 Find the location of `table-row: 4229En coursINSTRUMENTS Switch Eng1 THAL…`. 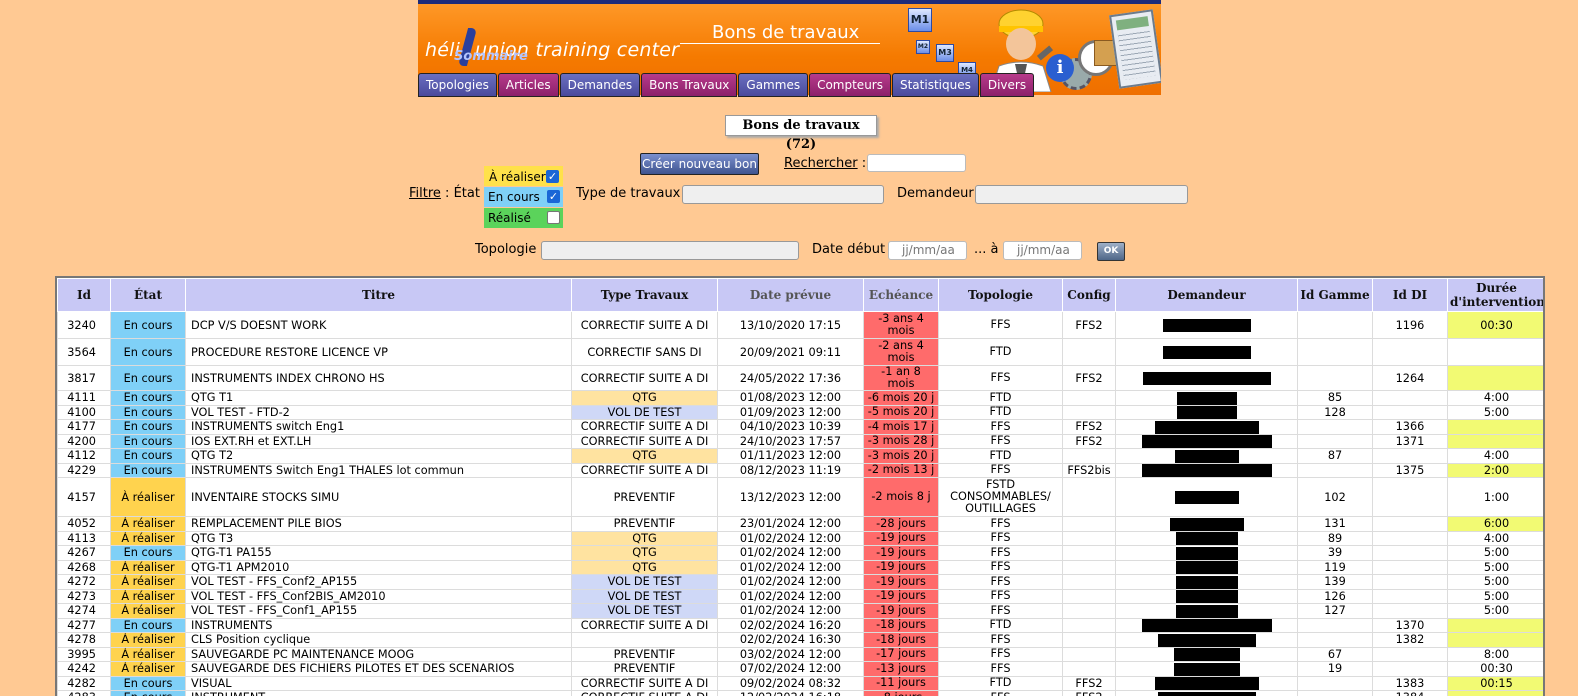

table-row: 4229En coursINSTRUMENTS Switch Eng1 THAL… is located at coordinates (802, 470).